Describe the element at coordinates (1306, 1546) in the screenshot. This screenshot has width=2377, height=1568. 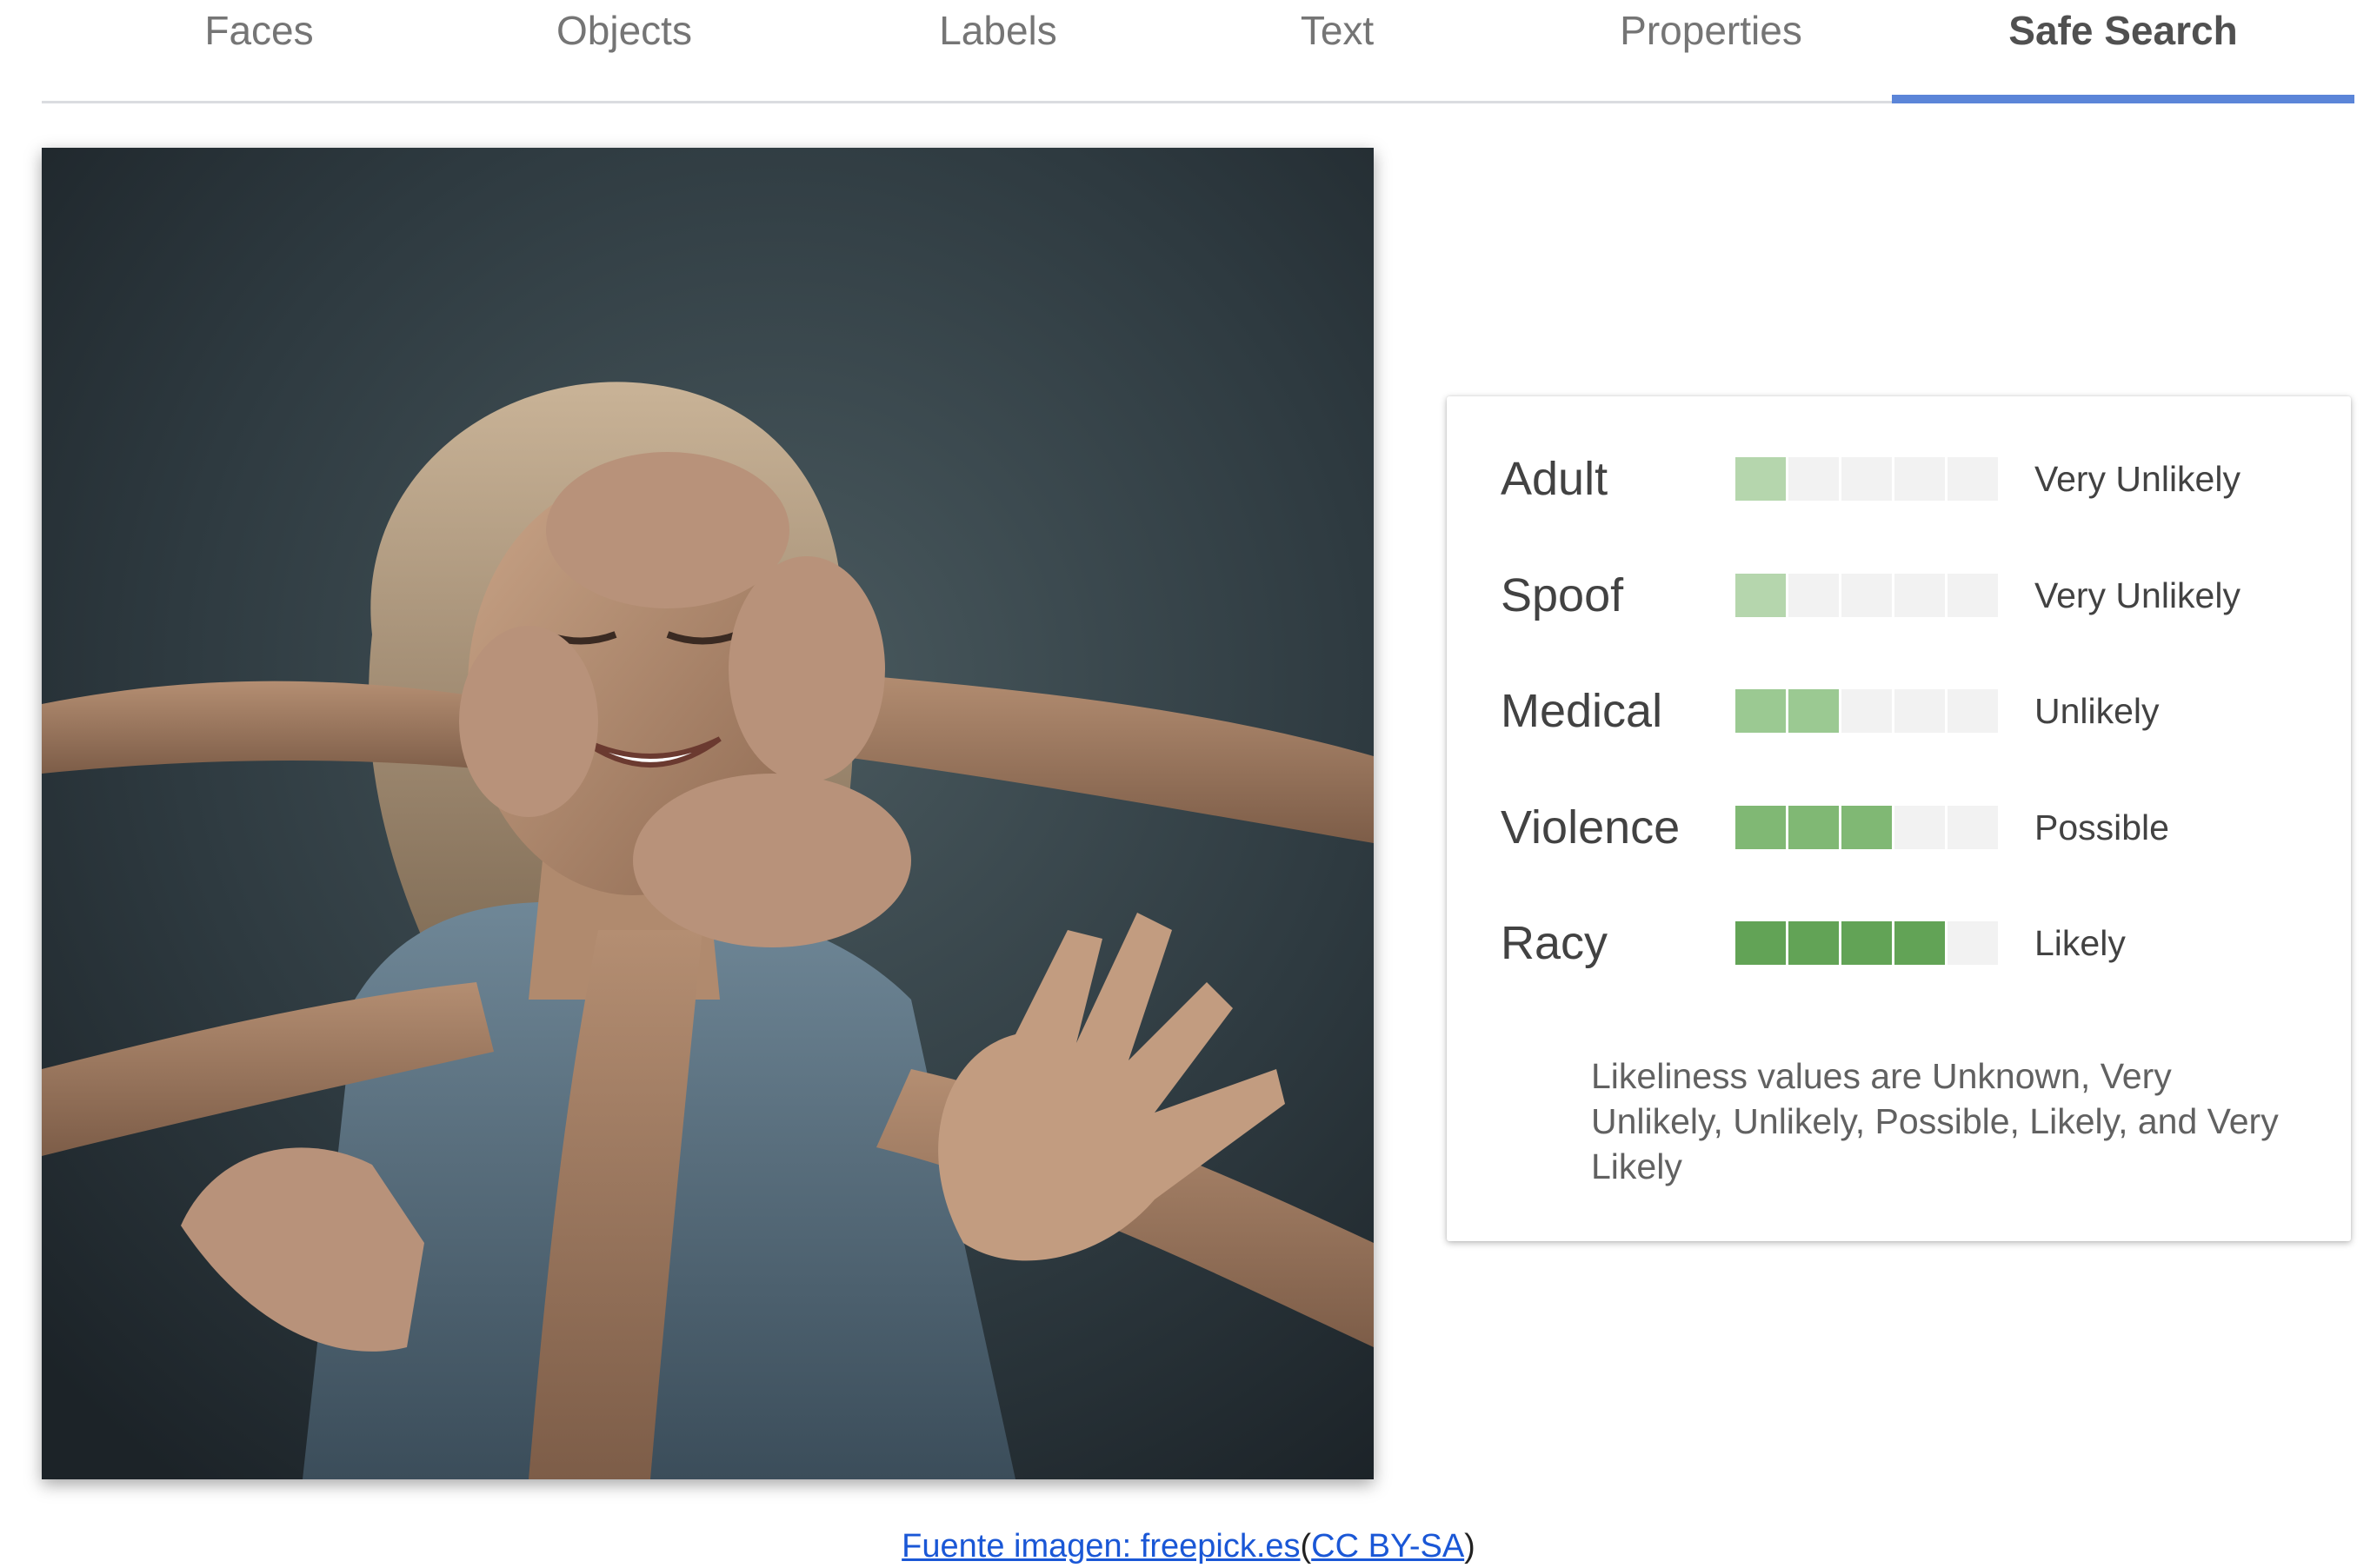
I see `paren-open: (` at that location.